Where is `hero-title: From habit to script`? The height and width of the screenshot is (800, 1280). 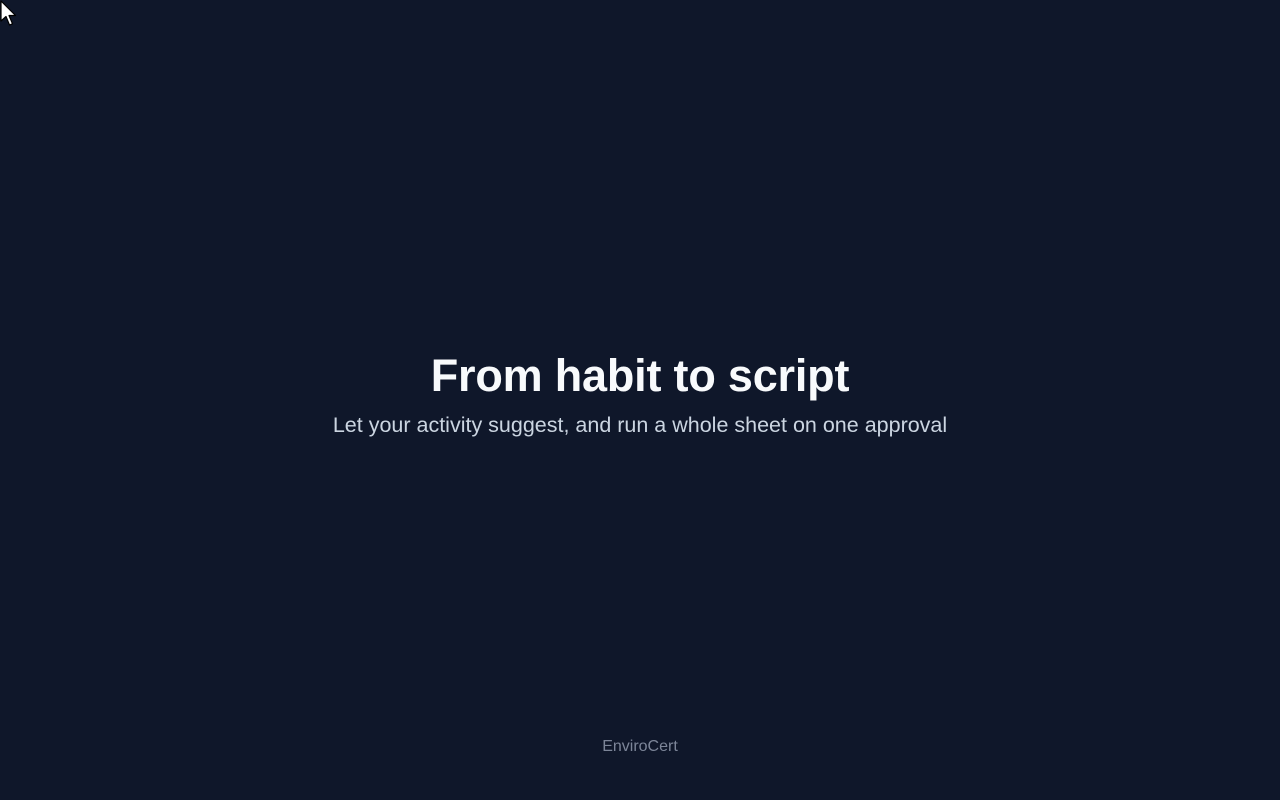 hero-title: From habit to script is located at coordinates (640, 375).